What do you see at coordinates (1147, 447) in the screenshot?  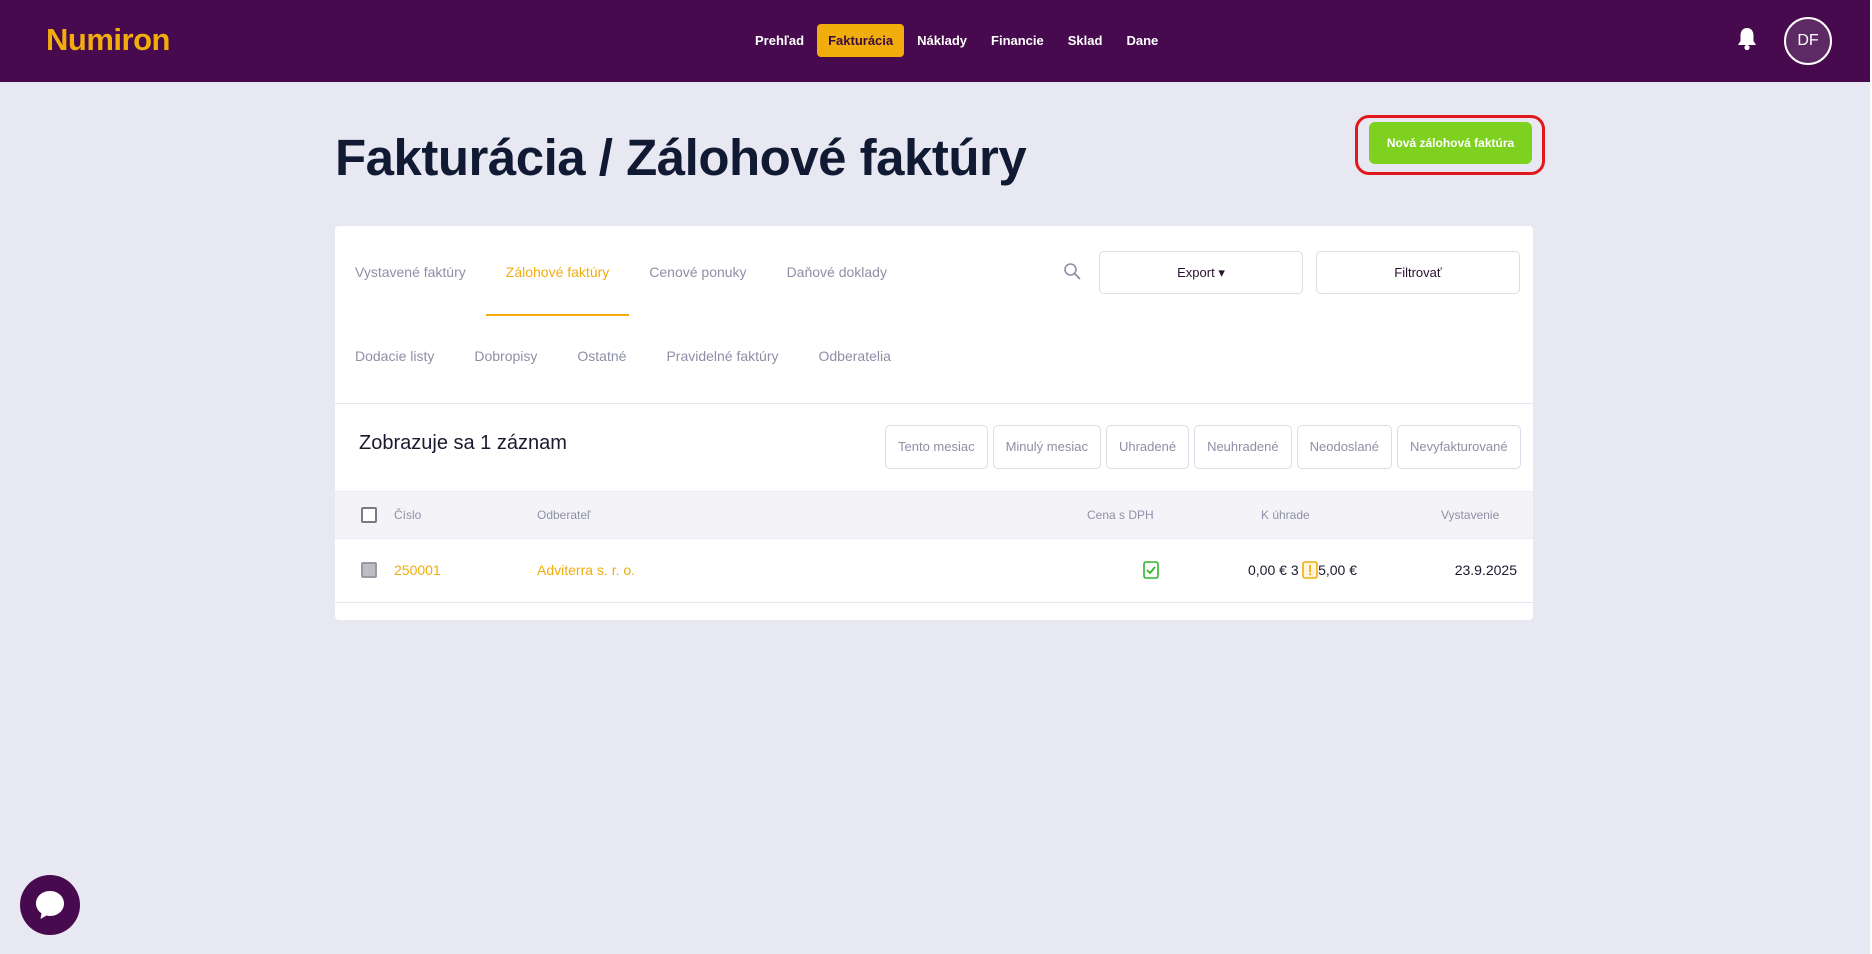 I see `filter-chip-uhradene: Uhradené` at bounding box center [1147, 447].